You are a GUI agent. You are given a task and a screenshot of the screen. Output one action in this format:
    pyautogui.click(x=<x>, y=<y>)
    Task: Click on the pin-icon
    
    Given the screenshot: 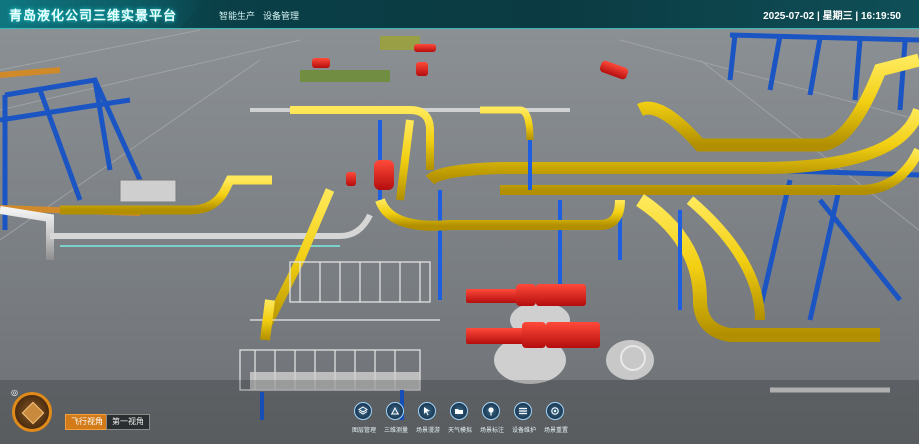 What is the action you would take?
    pyautogui.click(x=491, y=411)
    